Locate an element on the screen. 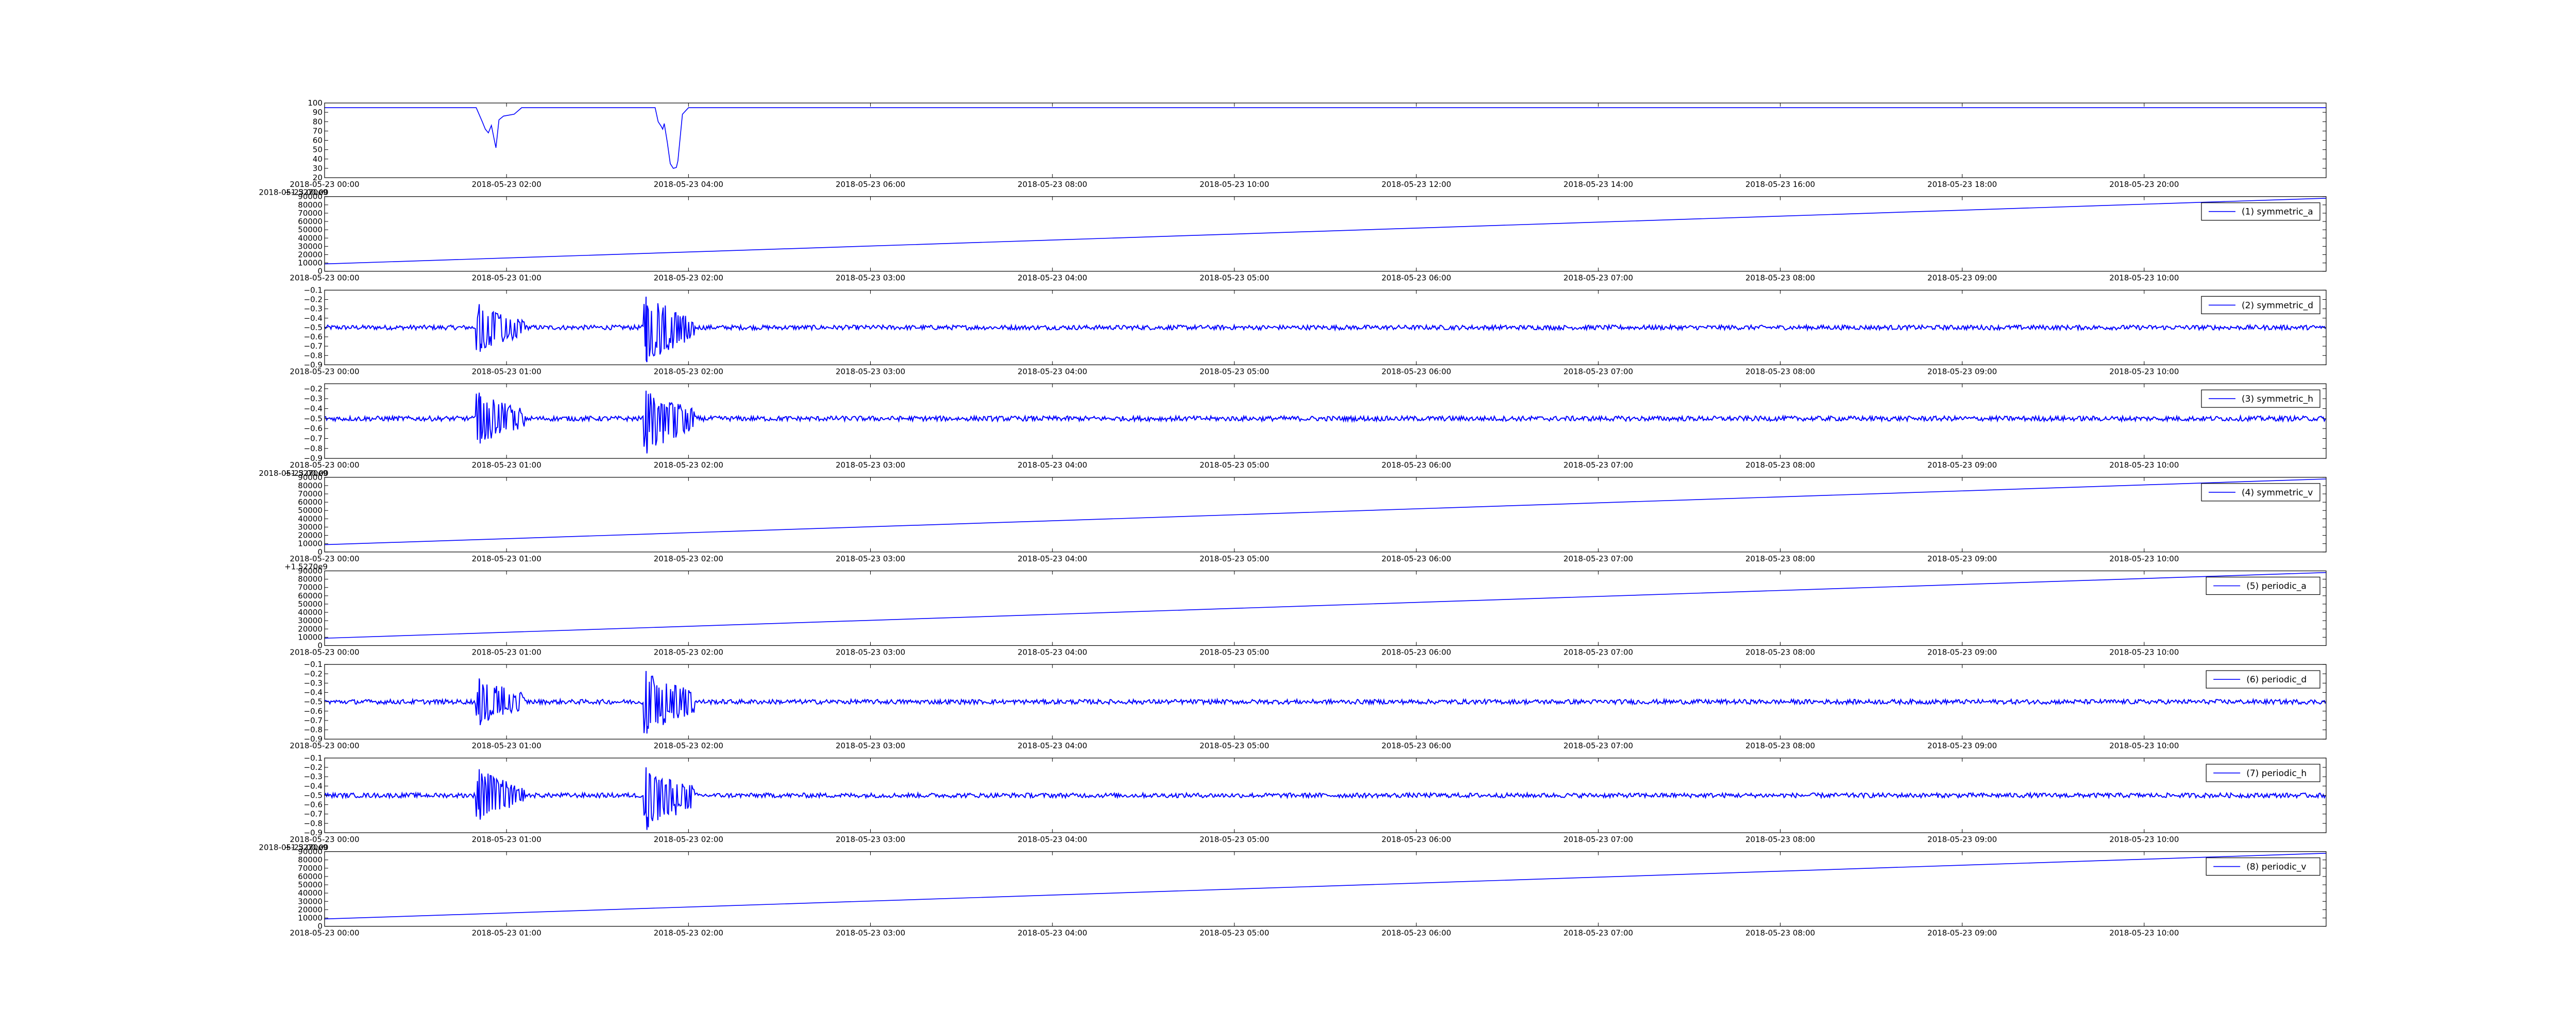  legend-label: (3) symmetric_h is located at coordinates (2277, 399).